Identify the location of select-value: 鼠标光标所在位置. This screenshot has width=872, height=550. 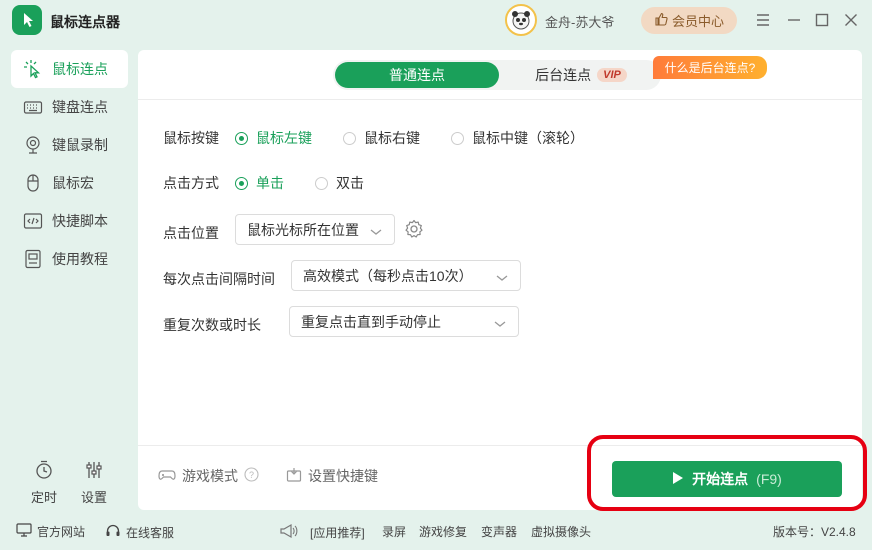
(303, 229).